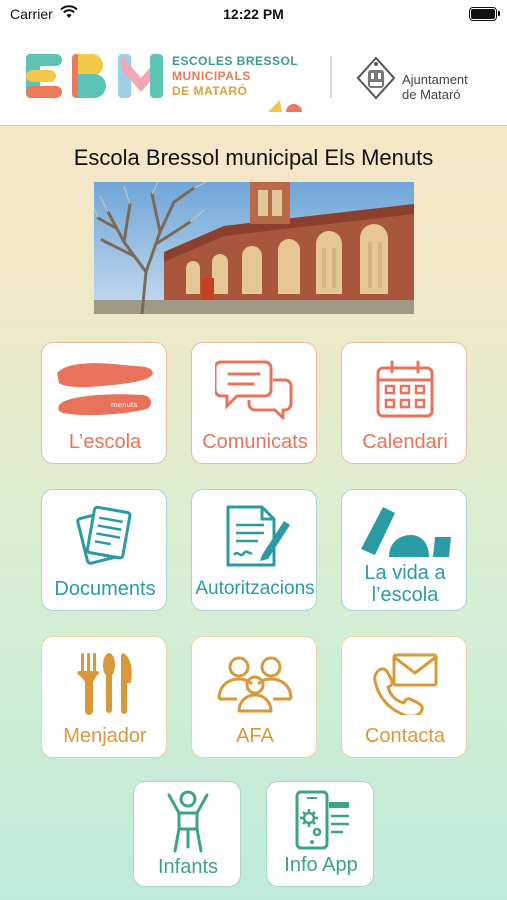 The image size is (507, 900). I want to click on menjador-label: Menjador, so click(105, 736).